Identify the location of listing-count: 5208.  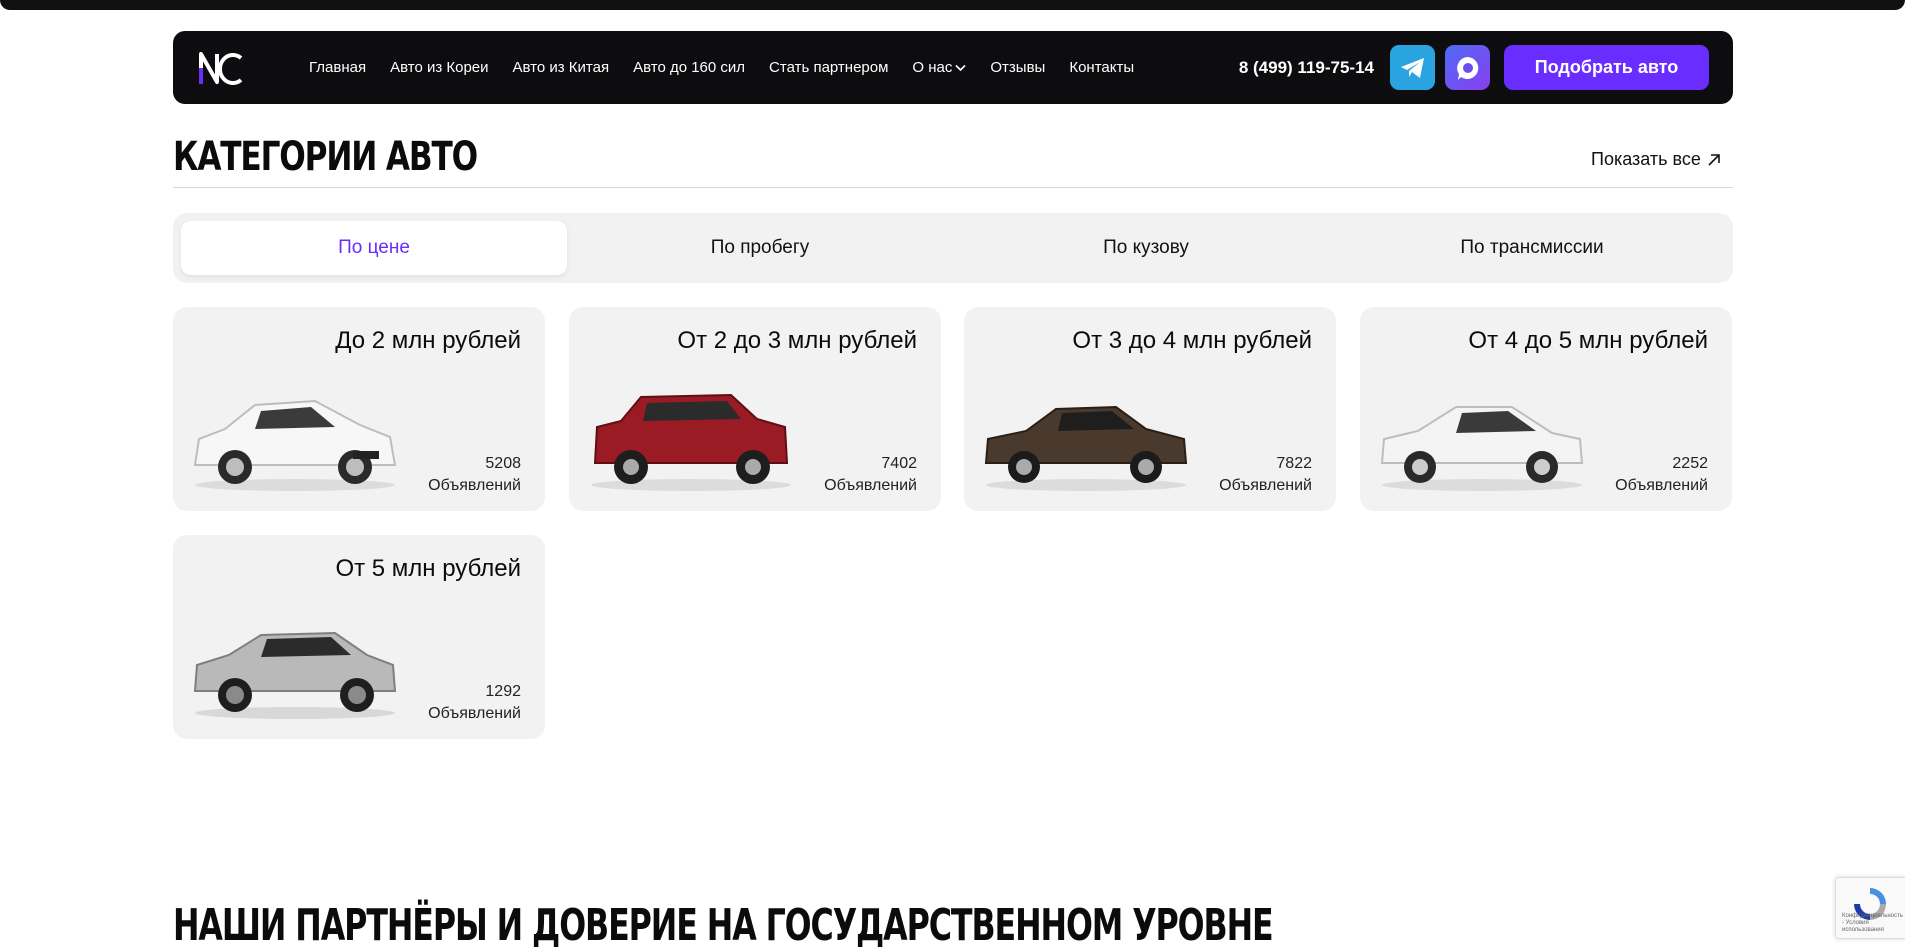
(503, 463).